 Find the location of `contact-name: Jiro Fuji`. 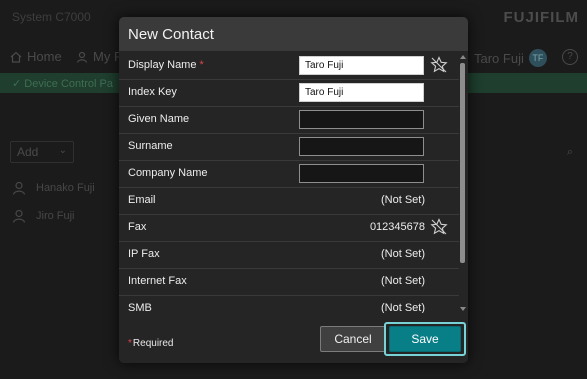

contact-name: Jiro Fuji is located at coordinates (55, 216).